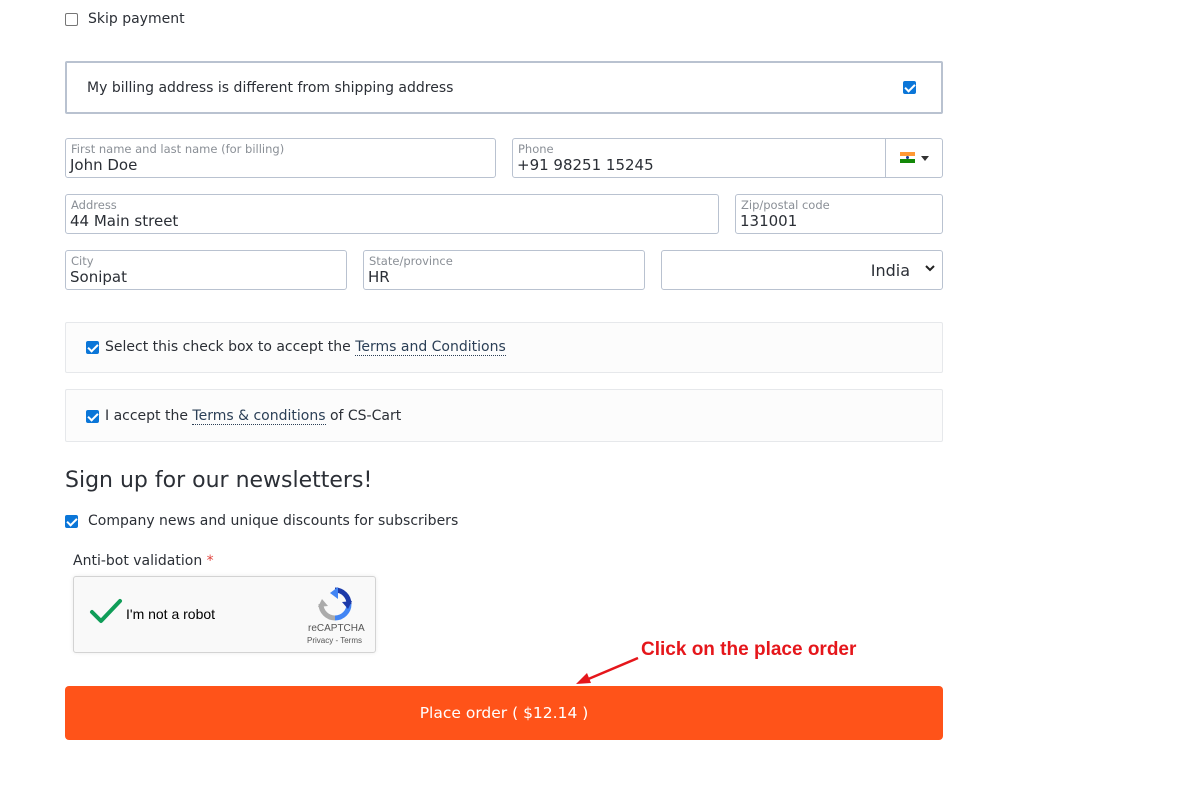  Describe the element at coordinates (82, 261) in the screenshot. I see `billing-city-label: City` at that location.